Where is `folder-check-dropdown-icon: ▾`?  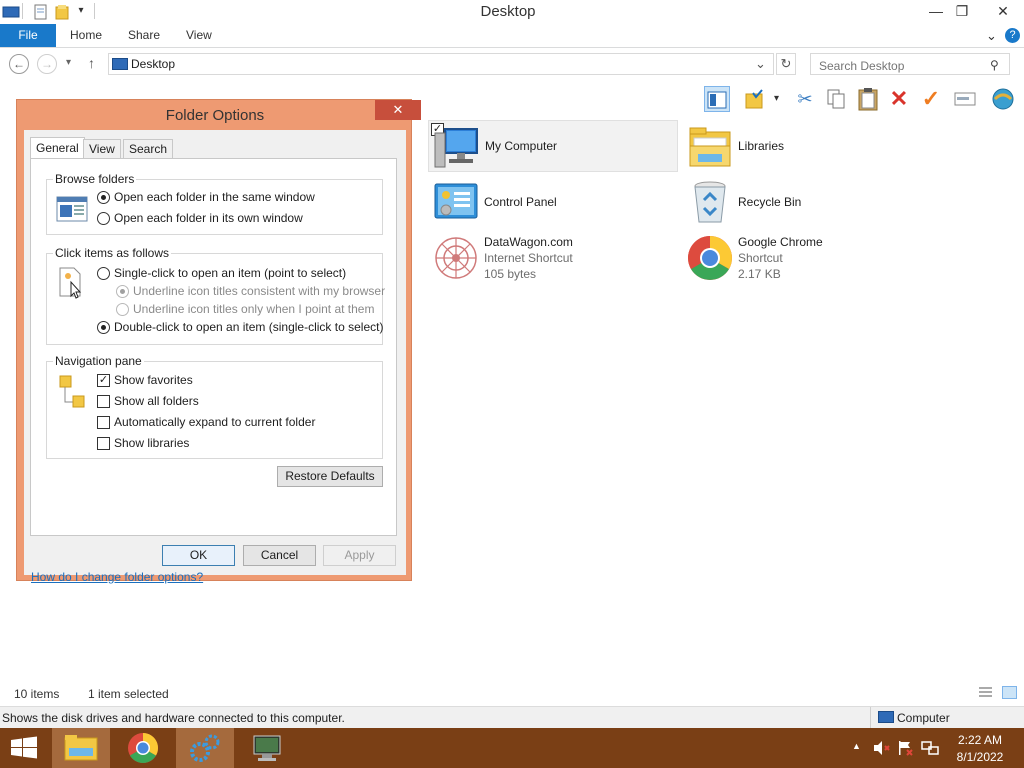
folder-check-dropdown-icon: ▾ is located at coordinates (776, 98).